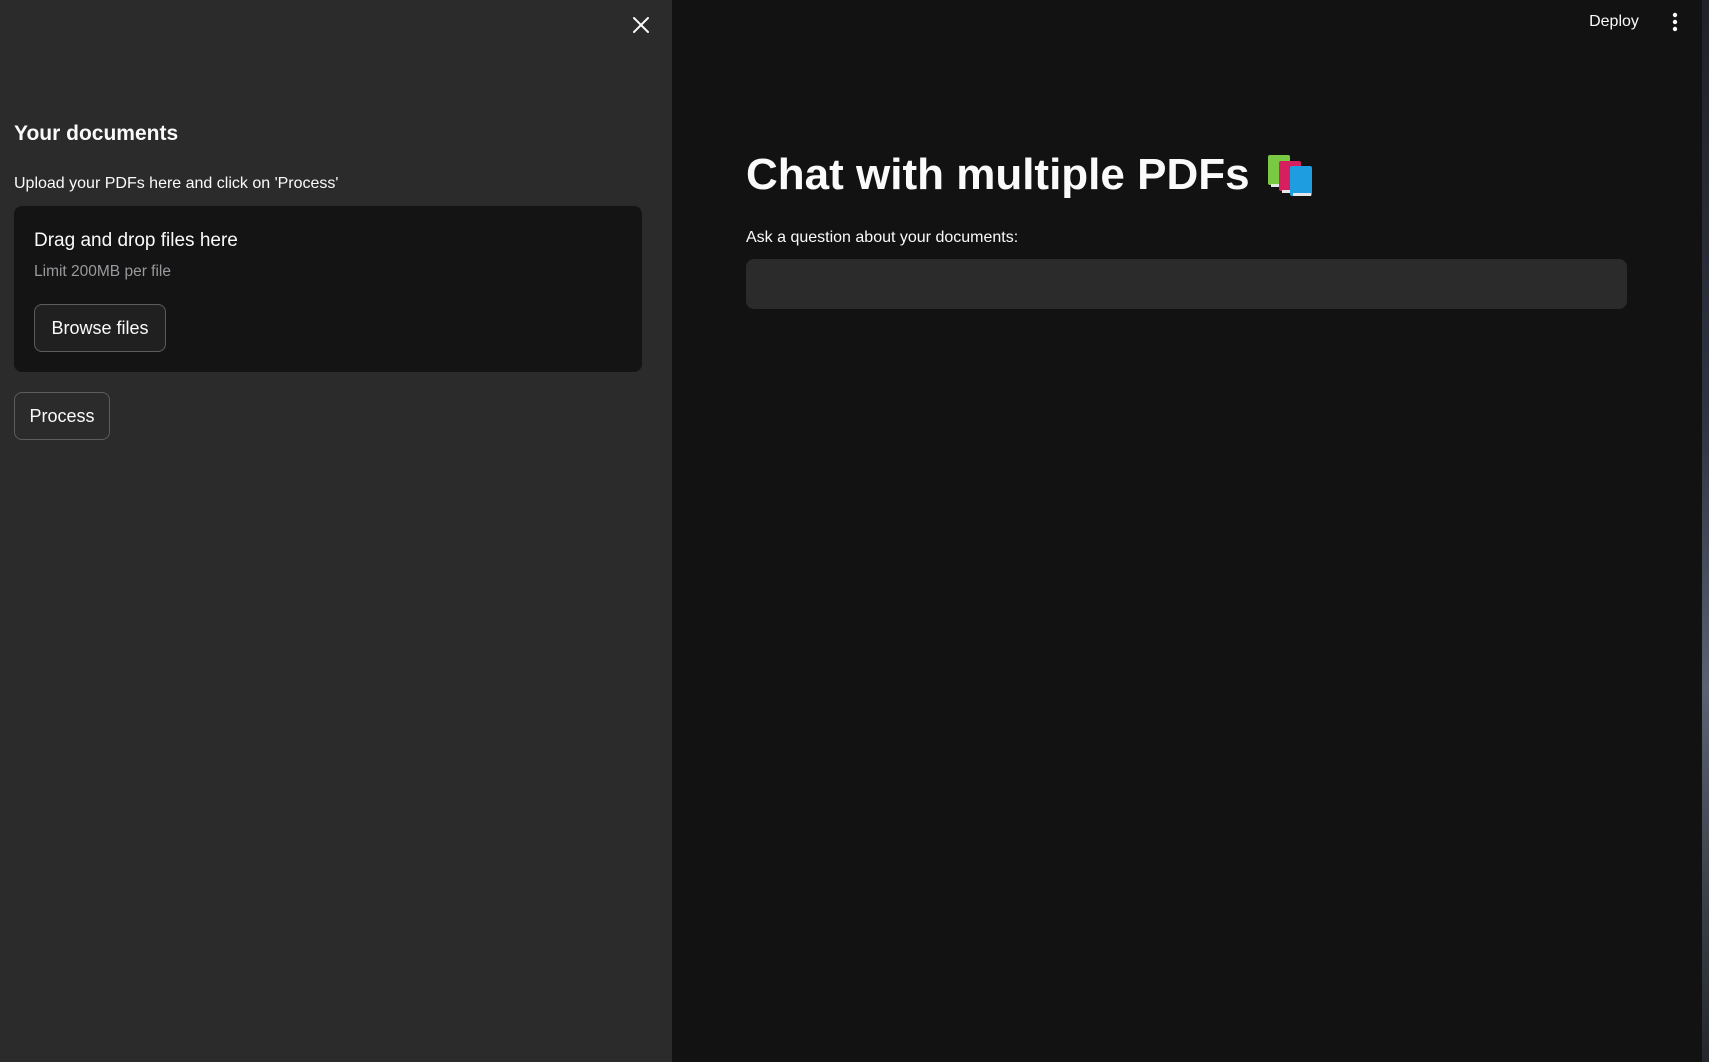 The width and height of the screenshot is (1709, 1062). I want to click on page-title-text: Chat with multiple PDFs, so click(998, 174).